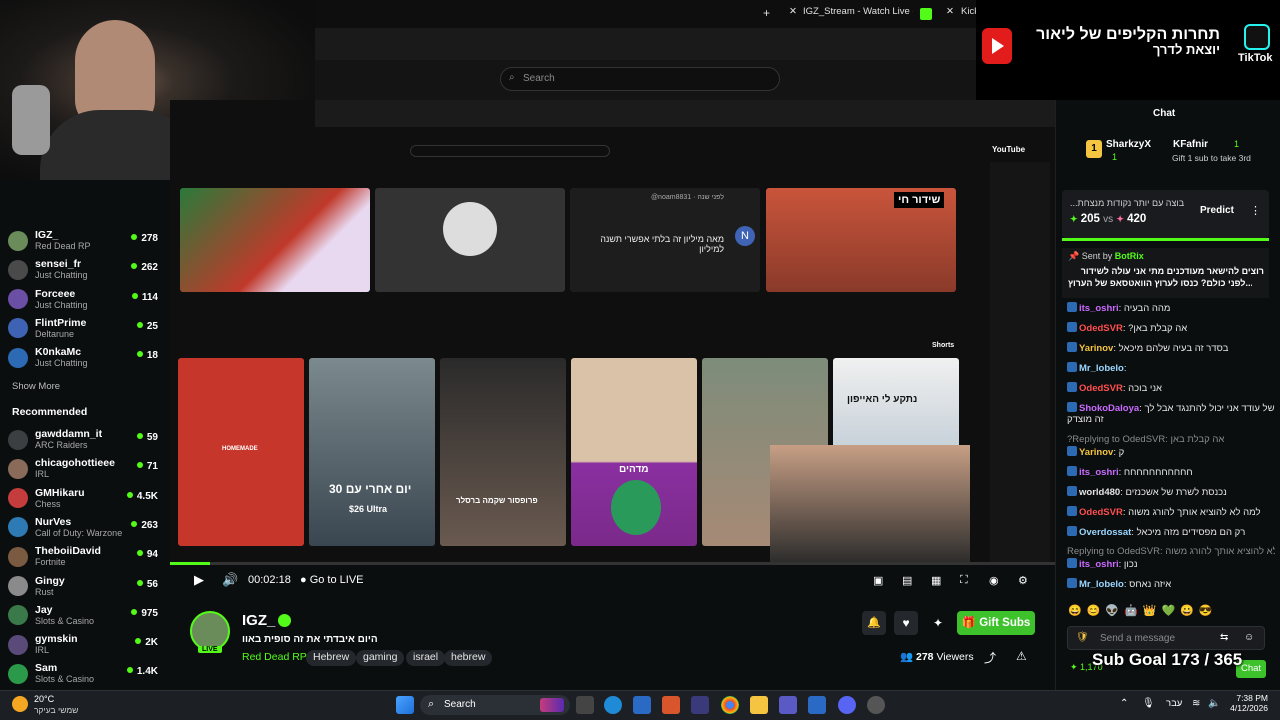 The height and width of the screenshot is (720, 1280). Describe the element at coordinates (1023, 580) in the screenshot. I see `settings-gear-icon: ⚙` at that location.